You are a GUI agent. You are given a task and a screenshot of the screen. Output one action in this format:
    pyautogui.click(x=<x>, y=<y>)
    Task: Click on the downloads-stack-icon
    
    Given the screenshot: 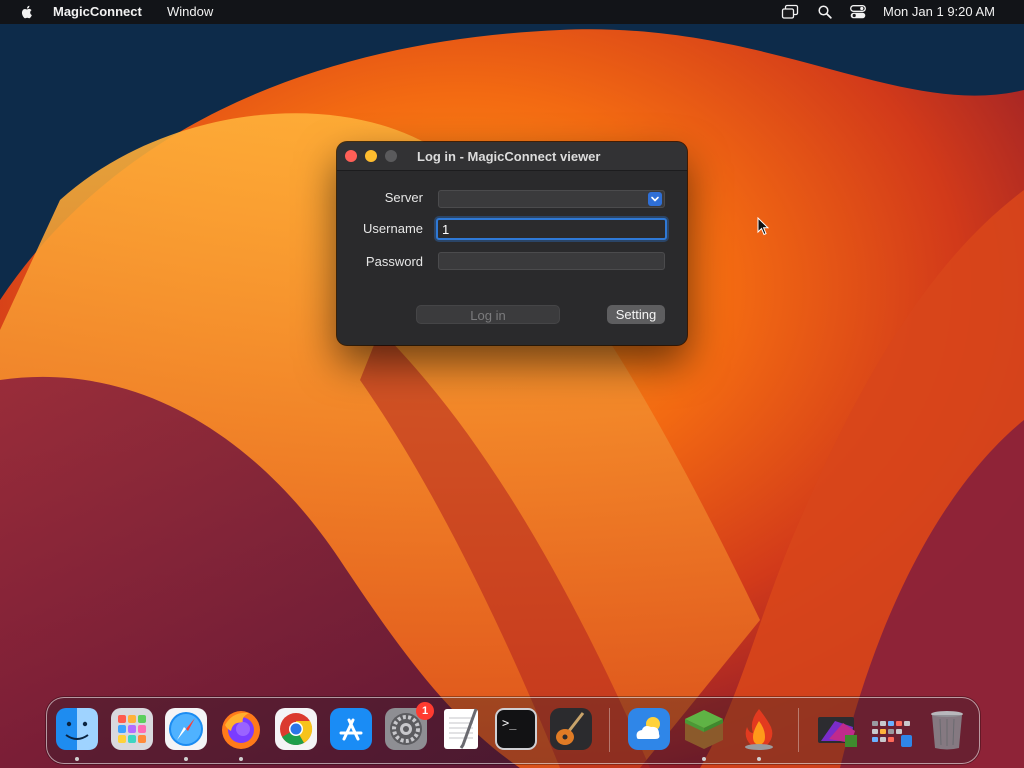 What is the action you would take?
    pyautogui.click(x=837, y=729)
    